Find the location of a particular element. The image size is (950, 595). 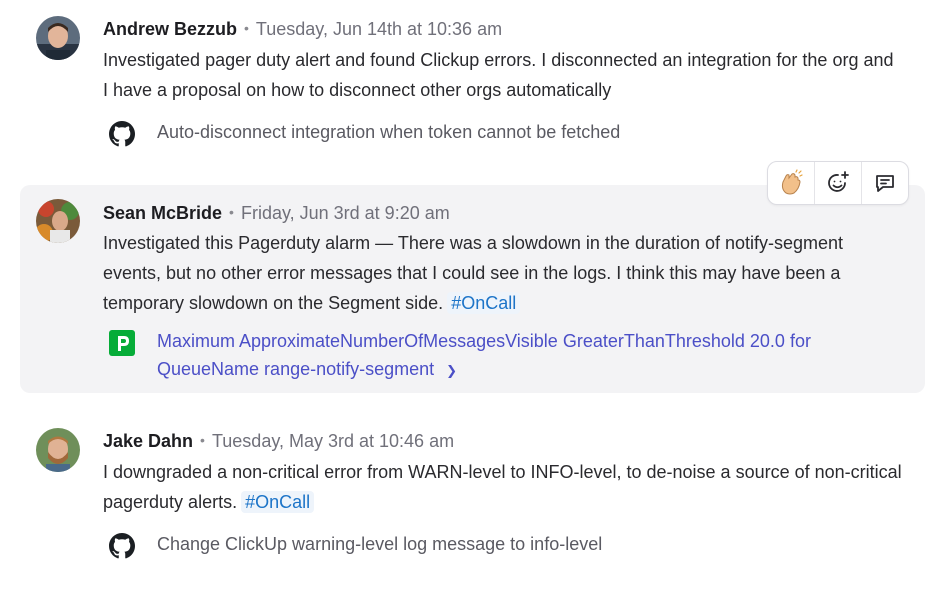

author-name: Jake Dahn is located at coordinates (148, 441).